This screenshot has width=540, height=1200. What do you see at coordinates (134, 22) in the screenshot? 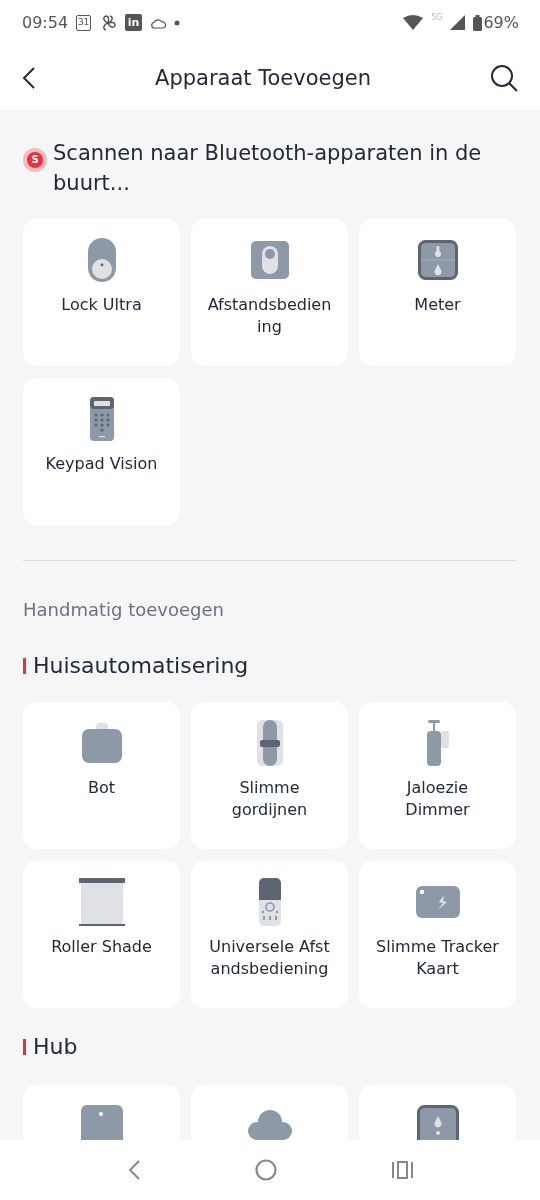
I see `linkedin-icon: in` at bounding box center [134, 22].